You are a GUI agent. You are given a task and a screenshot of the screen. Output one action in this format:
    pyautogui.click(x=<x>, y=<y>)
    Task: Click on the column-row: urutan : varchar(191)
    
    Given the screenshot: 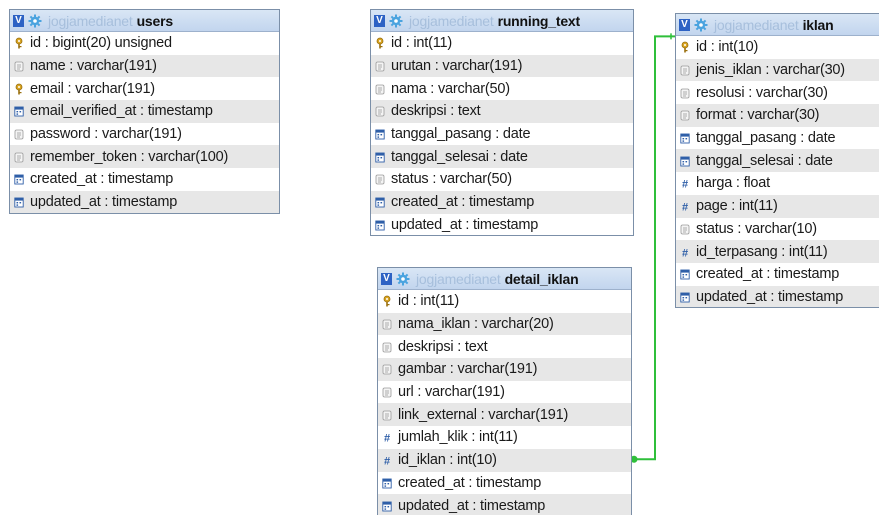 What is the action you would take?
    pyautogui.click(x=502, y=66)
    